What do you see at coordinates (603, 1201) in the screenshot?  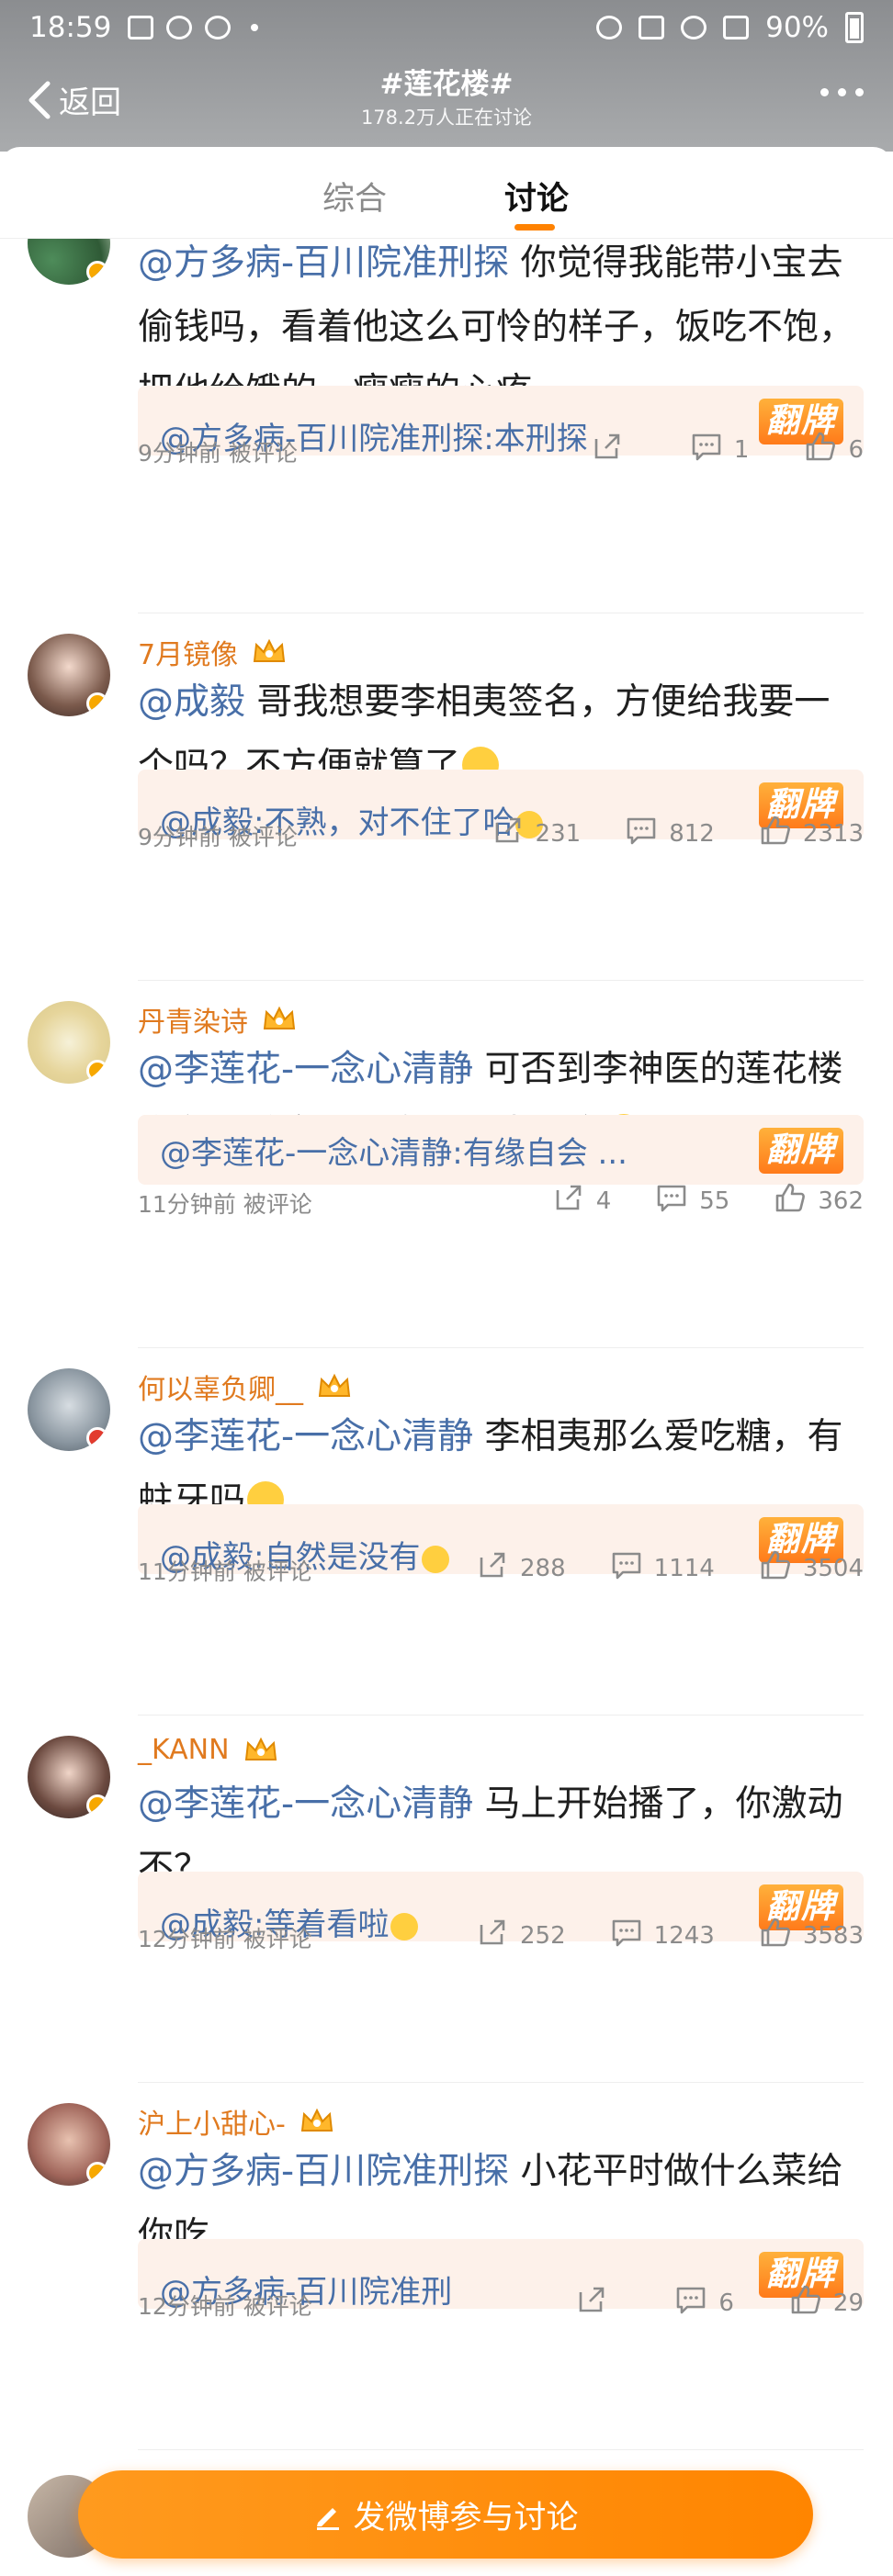 I see `share-count: 4` at bounding box center [603, 1201].